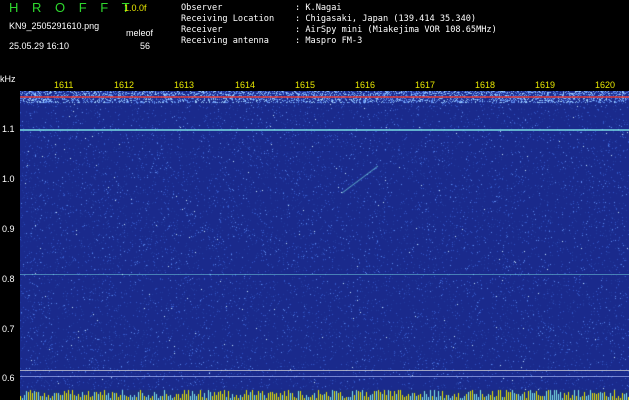 The width and height of the screenshot is (629, 400). I want to click on info-row-observer: Observer : K.Nagai, so click(339, 8).